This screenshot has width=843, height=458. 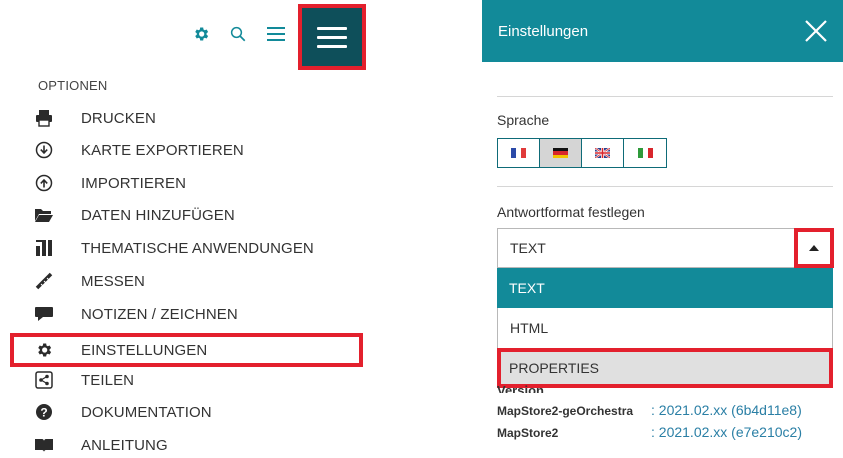 What do you see at coordinates (238, 34) in the screenshot?
I see `search-icon` at bounding box center [238, 34].